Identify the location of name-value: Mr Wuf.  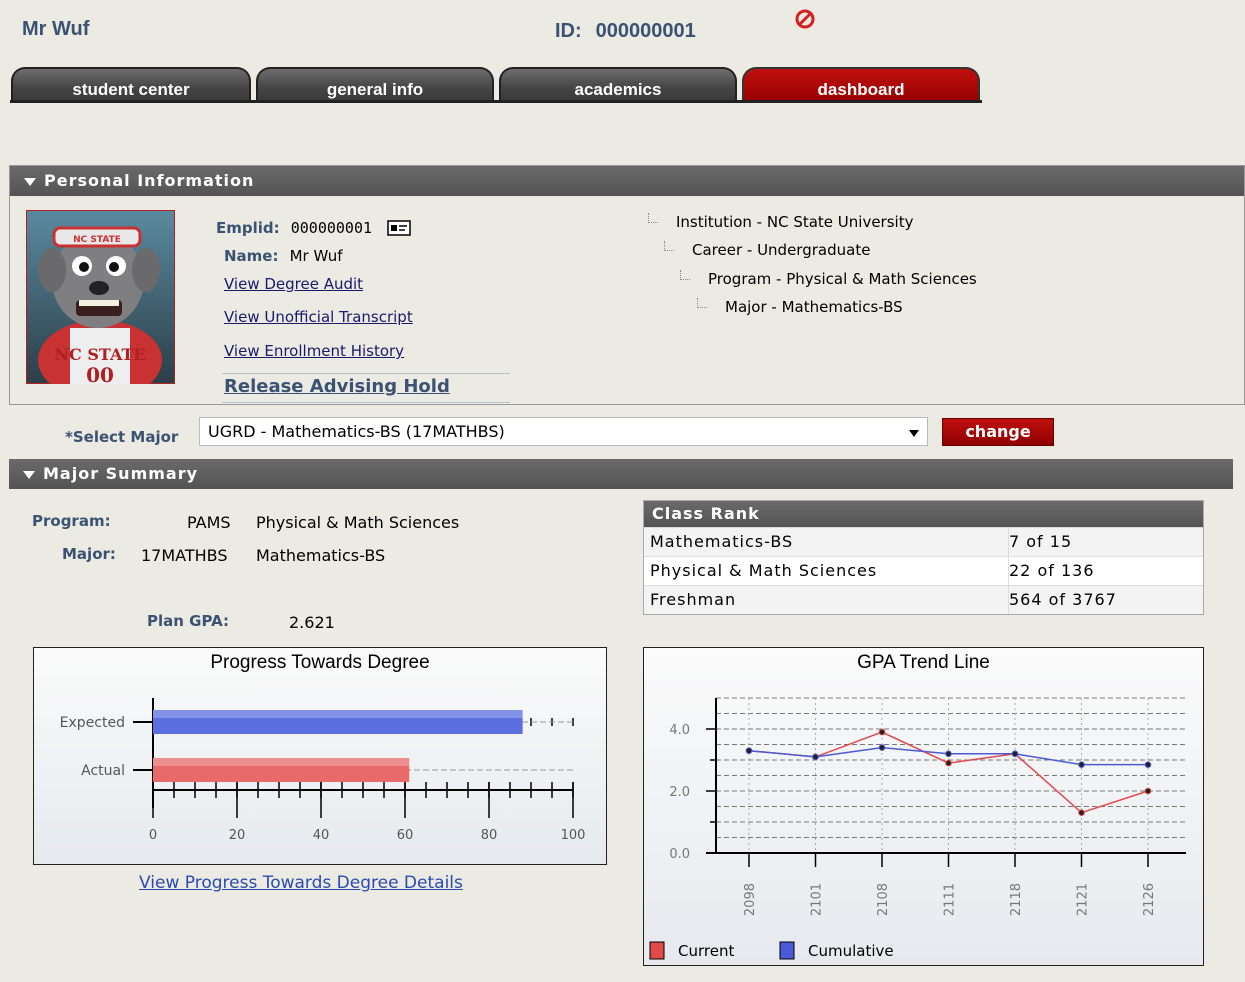
(316, 256).